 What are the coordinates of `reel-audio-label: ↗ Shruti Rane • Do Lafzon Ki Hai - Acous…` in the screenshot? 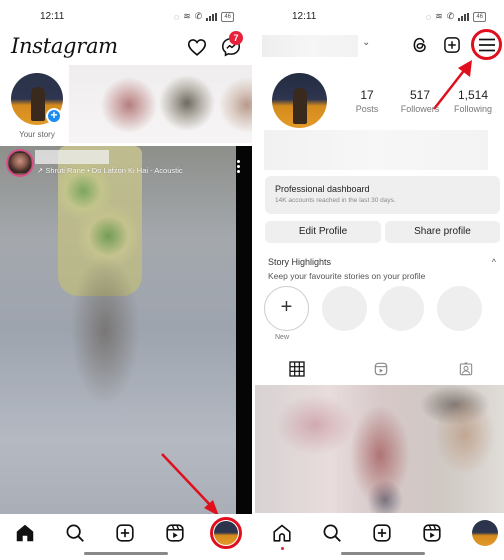 It's located at (110, 170).